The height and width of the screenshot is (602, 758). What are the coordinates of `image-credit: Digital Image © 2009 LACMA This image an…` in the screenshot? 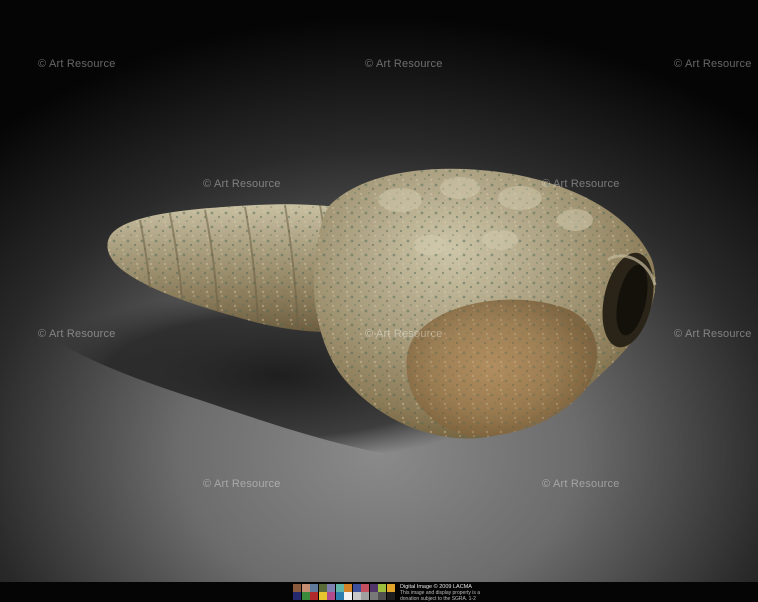 It's located at (445, 593).